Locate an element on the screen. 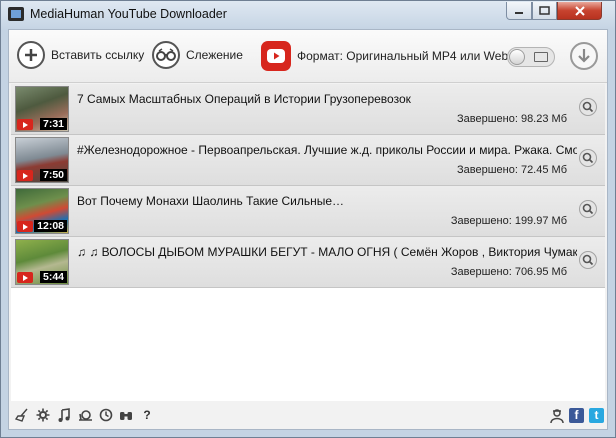  arrow-down-icon is located at coordinates (584, 56).